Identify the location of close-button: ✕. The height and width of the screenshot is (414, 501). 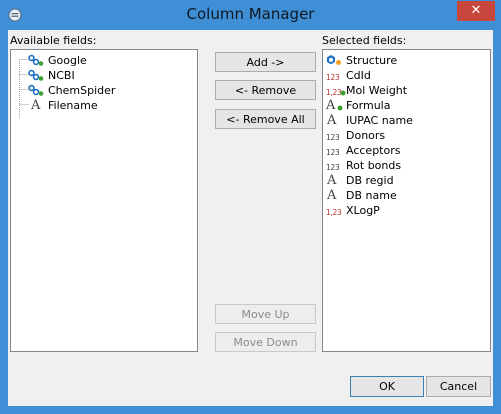
(476, 11).